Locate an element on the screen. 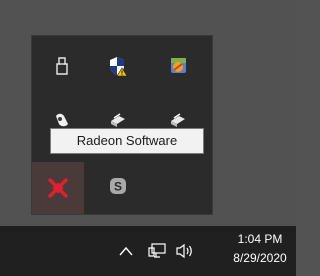 The width and height of the screenshot is (320, 276). volume-tray-button is located at coordinates (185, 251).